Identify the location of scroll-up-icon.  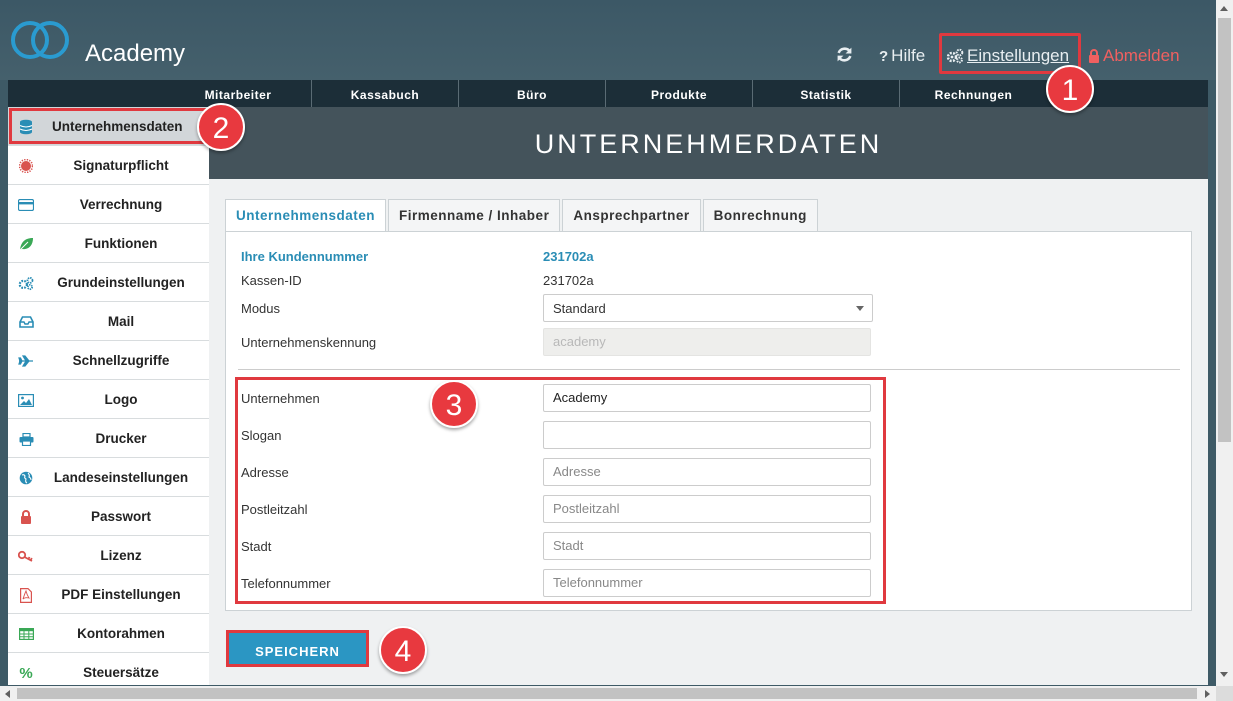
(1224, 8).